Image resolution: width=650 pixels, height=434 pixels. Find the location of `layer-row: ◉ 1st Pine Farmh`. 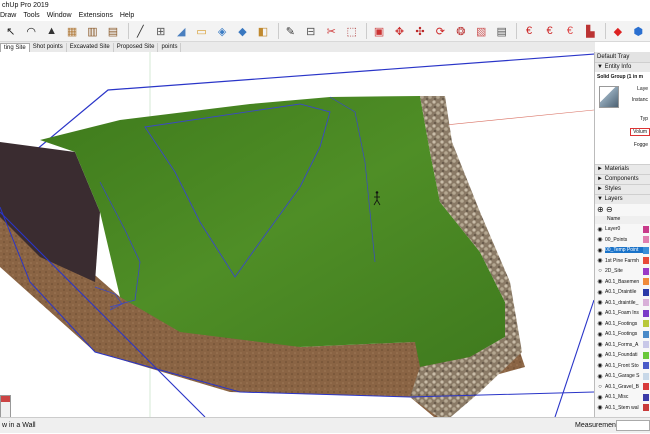

layer-row: ◉ 1st Pine Farmh is located at coordinates (622, 261).